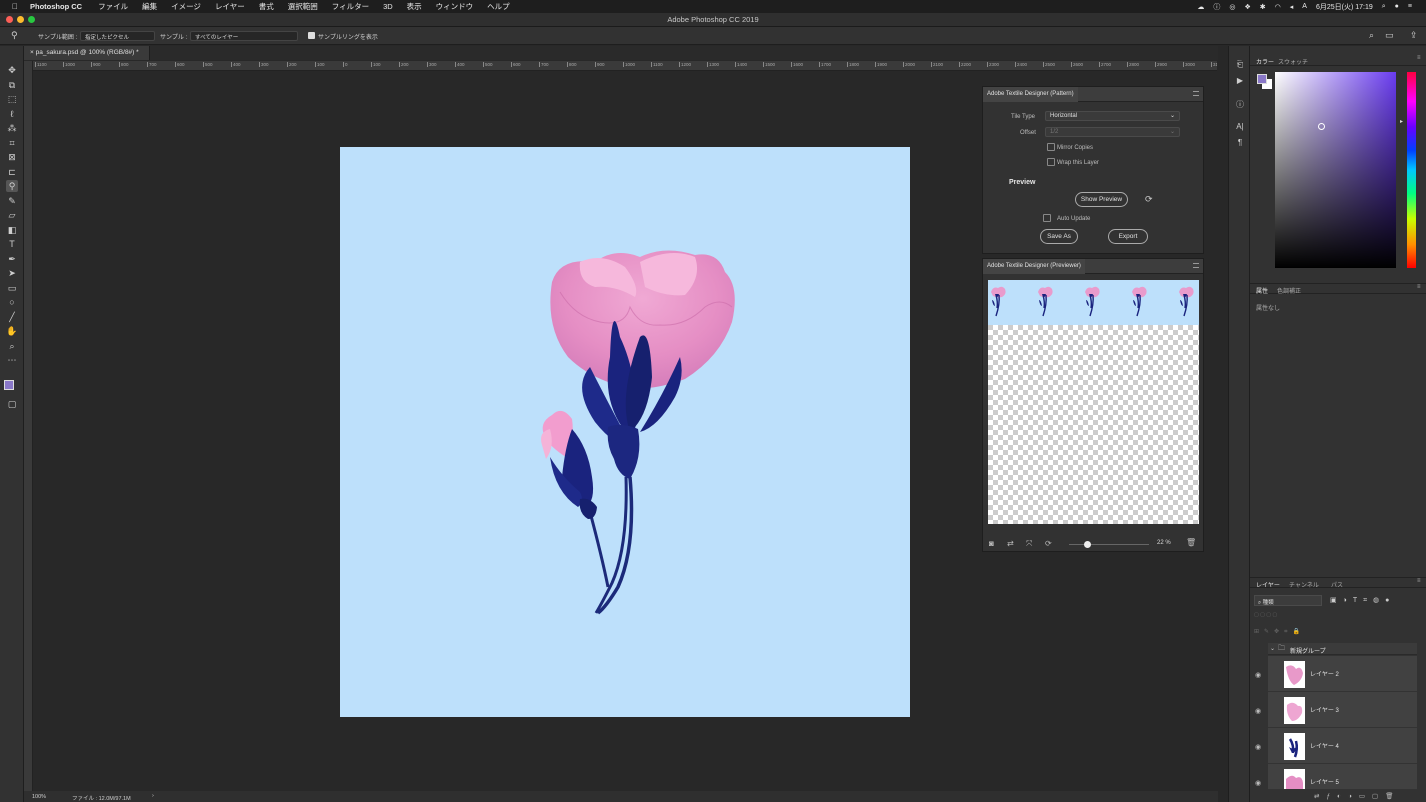 This screenshot has height=802, width=1426. Describe the element at coordinates (1289, 290) in the screenshot. I see `tab-adjustments: 色調補正` at that location.